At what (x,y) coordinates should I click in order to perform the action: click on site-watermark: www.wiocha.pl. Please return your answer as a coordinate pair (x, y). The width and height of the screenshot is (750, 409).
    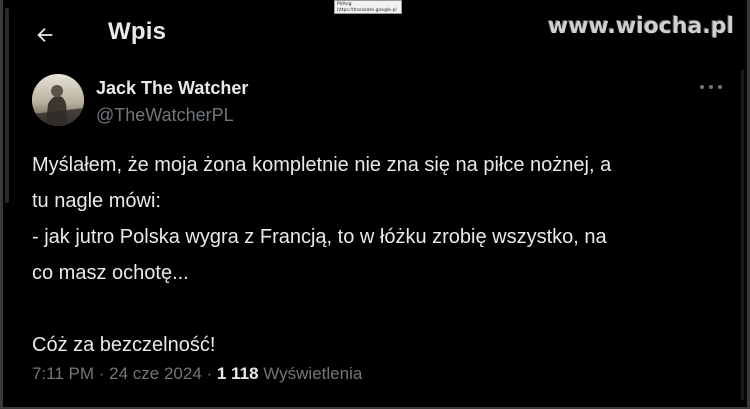
    Looking at the image, I should click on (640, 26).